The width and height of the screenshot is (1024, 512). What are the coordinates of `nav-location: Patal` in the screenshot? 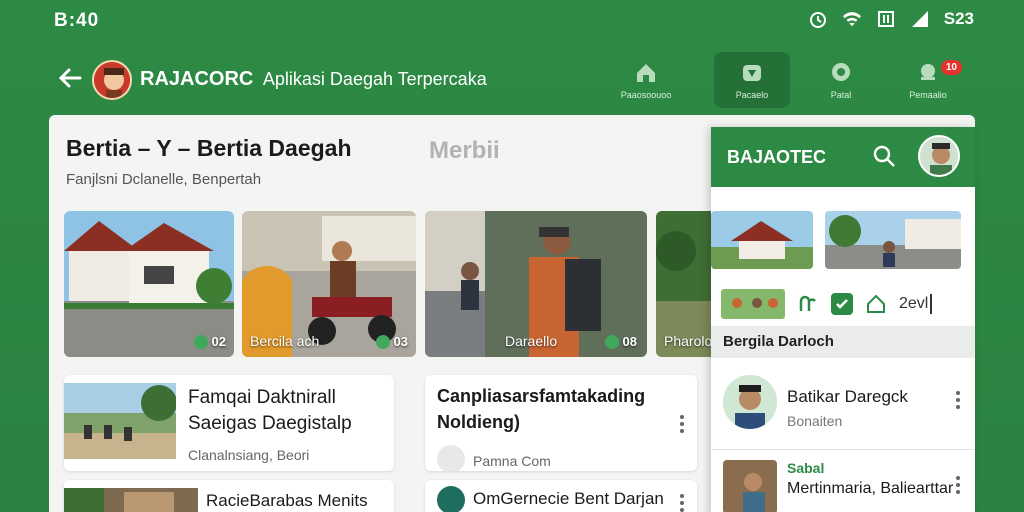 It's located at (841, 80).